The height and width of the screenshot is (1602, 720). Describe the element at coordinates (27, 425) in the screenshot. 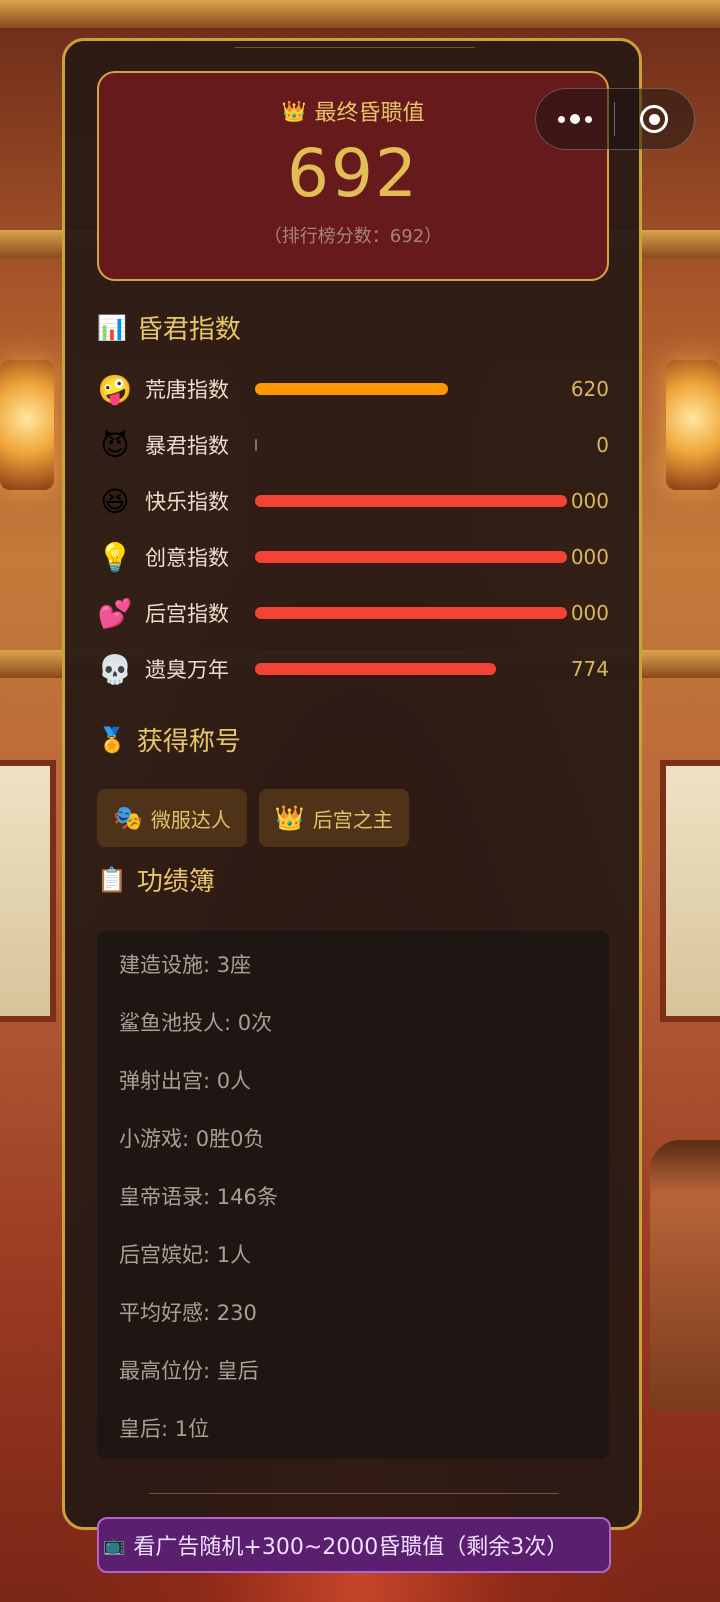

I see `lantern-left` at that location.